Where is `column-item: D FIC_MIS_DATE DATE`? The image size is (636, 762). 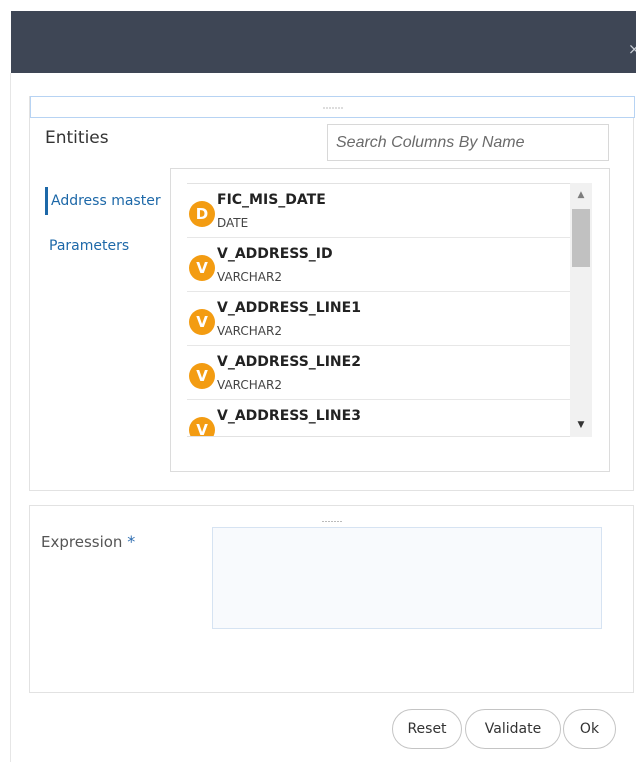 column-item: D FIC_MIS_DATE DATE is located at coordinates (378, 211).